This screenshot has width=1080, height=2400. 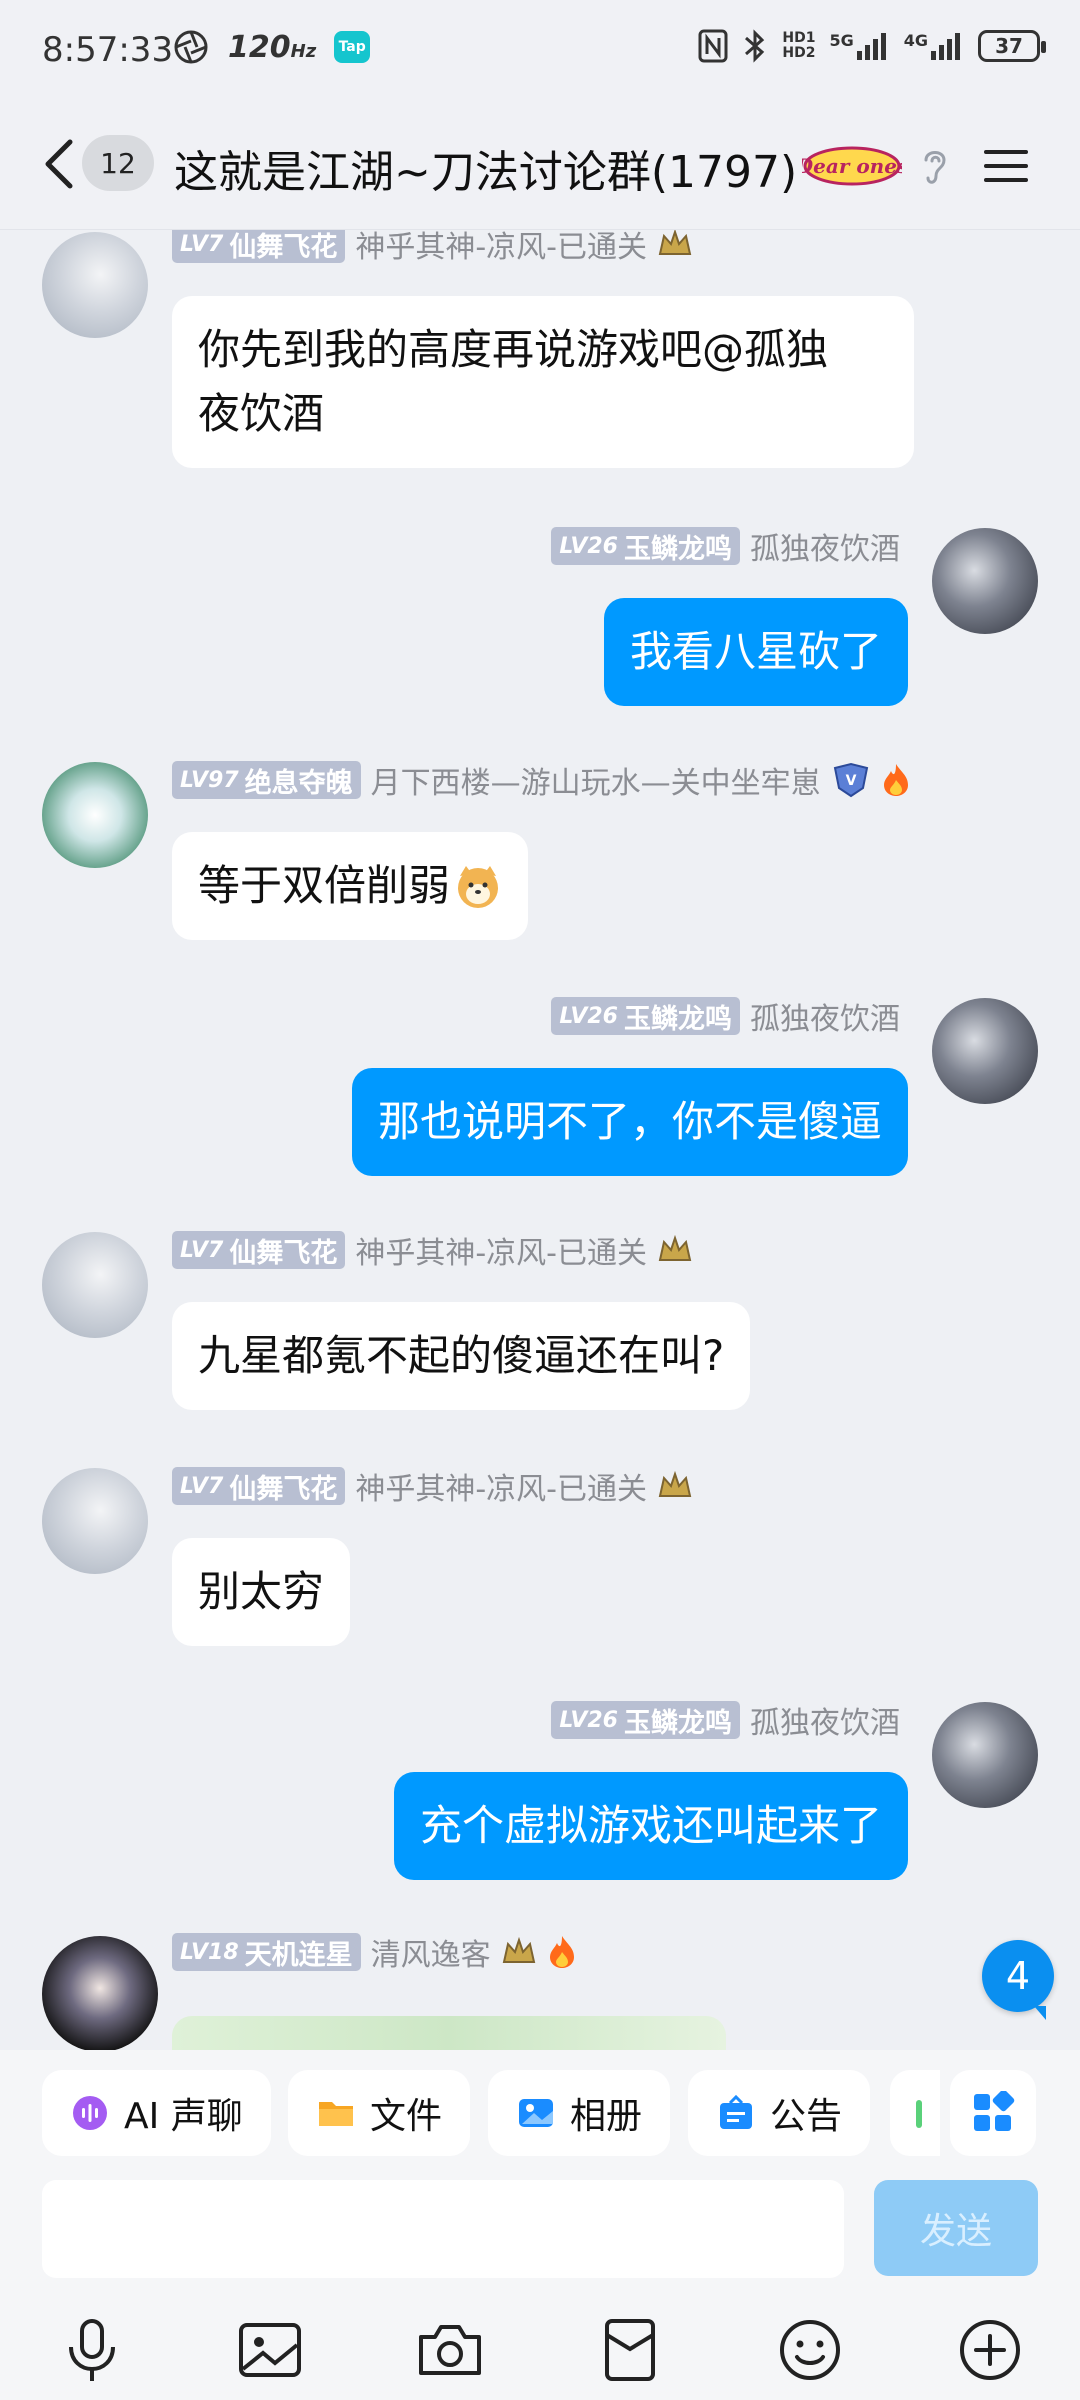 I want to click on menu-icon, so click(x=1006, y=166).